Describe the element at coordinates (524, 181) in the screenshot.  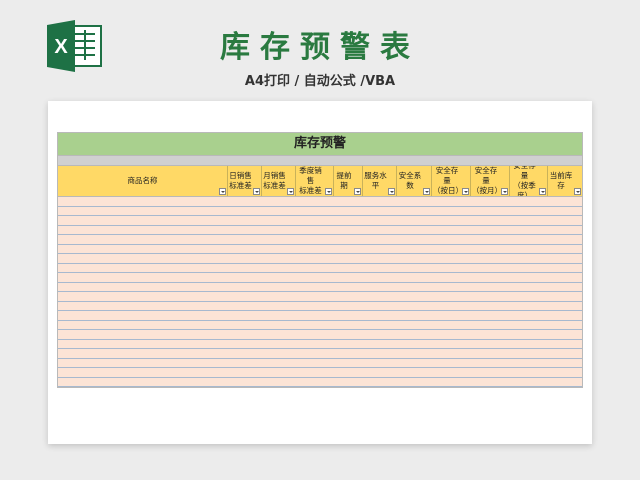
I see `column-header-label: 安全存量（按季度）` at that location.